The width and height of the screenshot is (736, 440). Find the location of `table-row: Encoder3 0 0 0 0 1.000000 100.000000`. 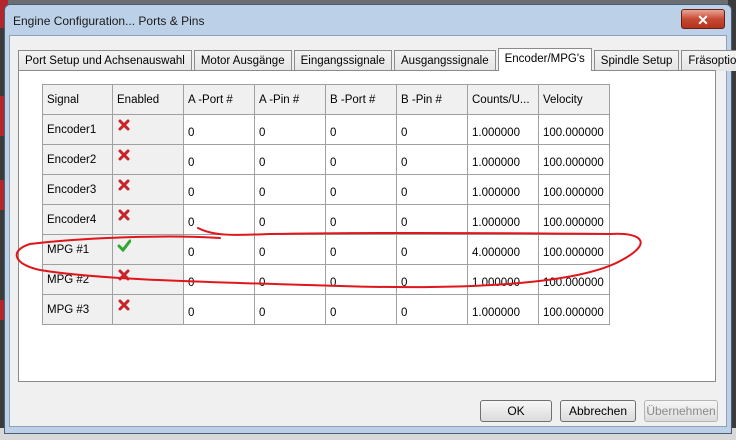

table-row: Encoder3 0 0 0 0 1.000000 100.000000 is located at coordinates (326, 189).